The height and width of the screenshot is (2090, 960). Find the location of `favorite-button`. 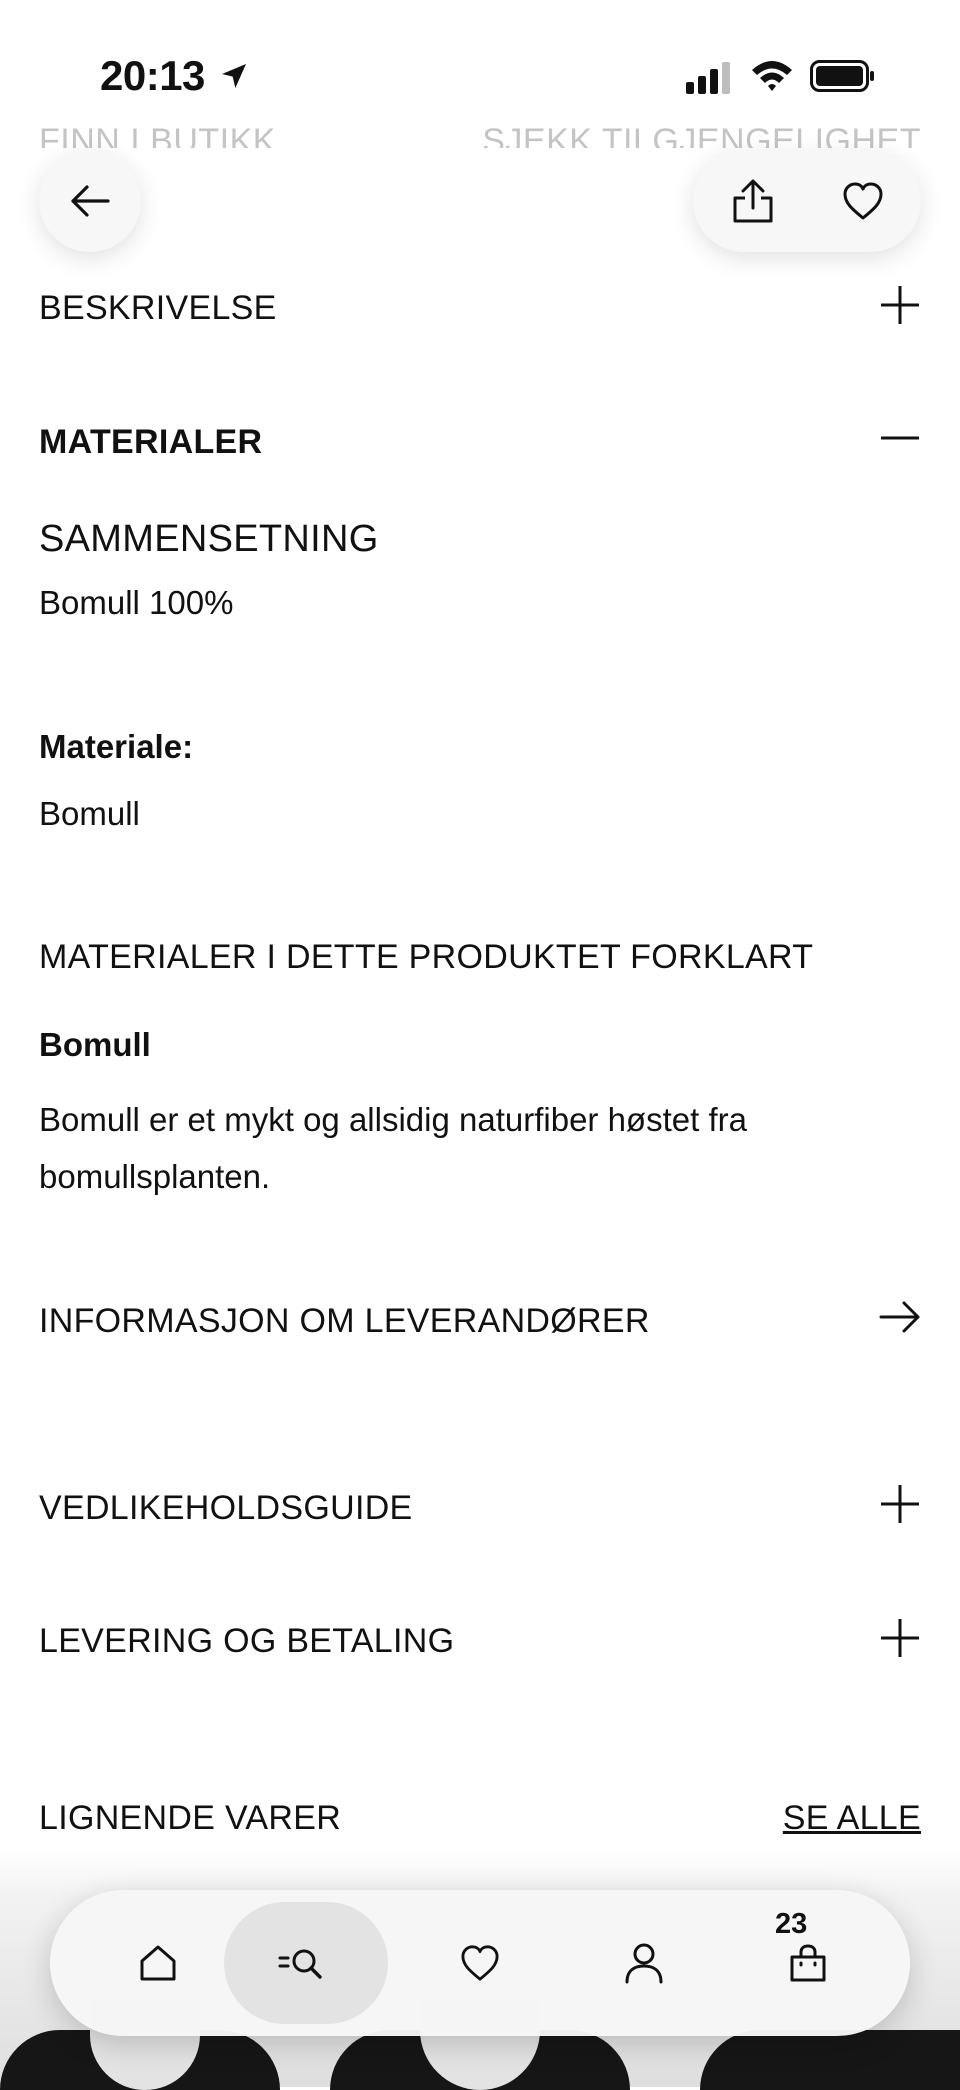

favorite-button is located at coordinates (863, 201).